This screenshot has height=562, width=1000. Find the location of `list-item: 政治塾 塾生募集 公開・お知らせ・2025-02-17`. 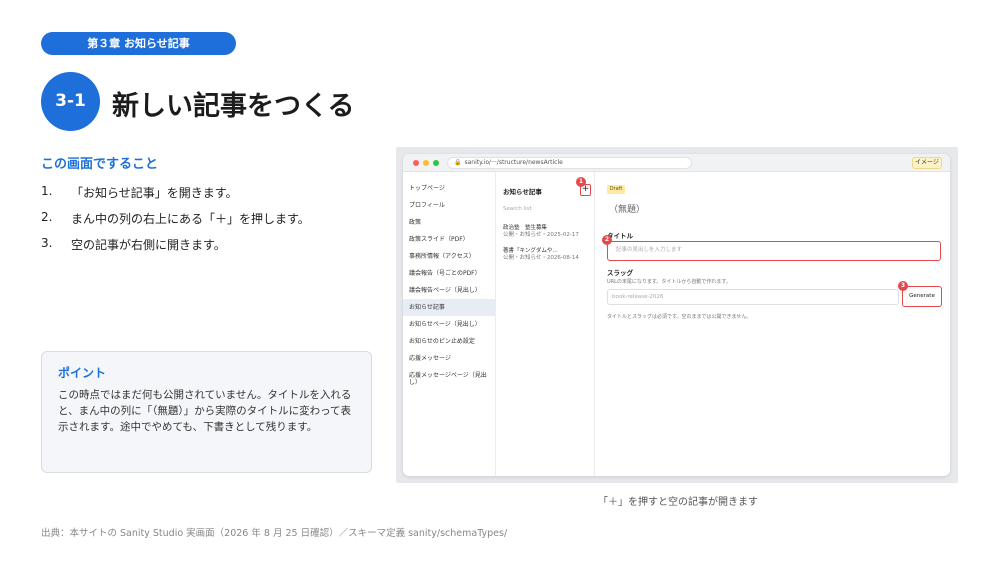

list-item: 政治塾 塾生募集 公開・お知らせ・2025-02-17 is located at coordinates (541, 232).